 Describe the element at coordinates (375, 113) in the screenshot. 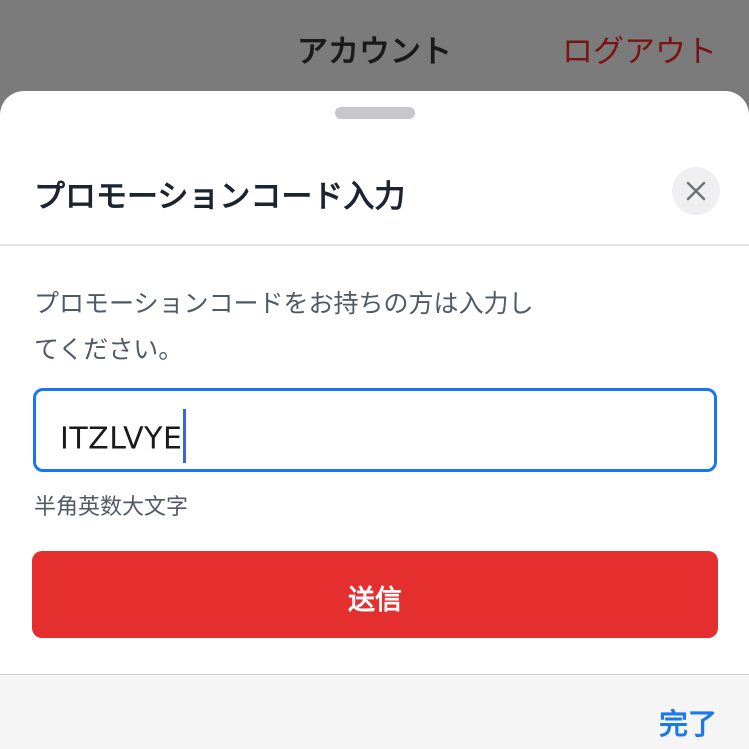

I see `sheet-grabber` at that location.